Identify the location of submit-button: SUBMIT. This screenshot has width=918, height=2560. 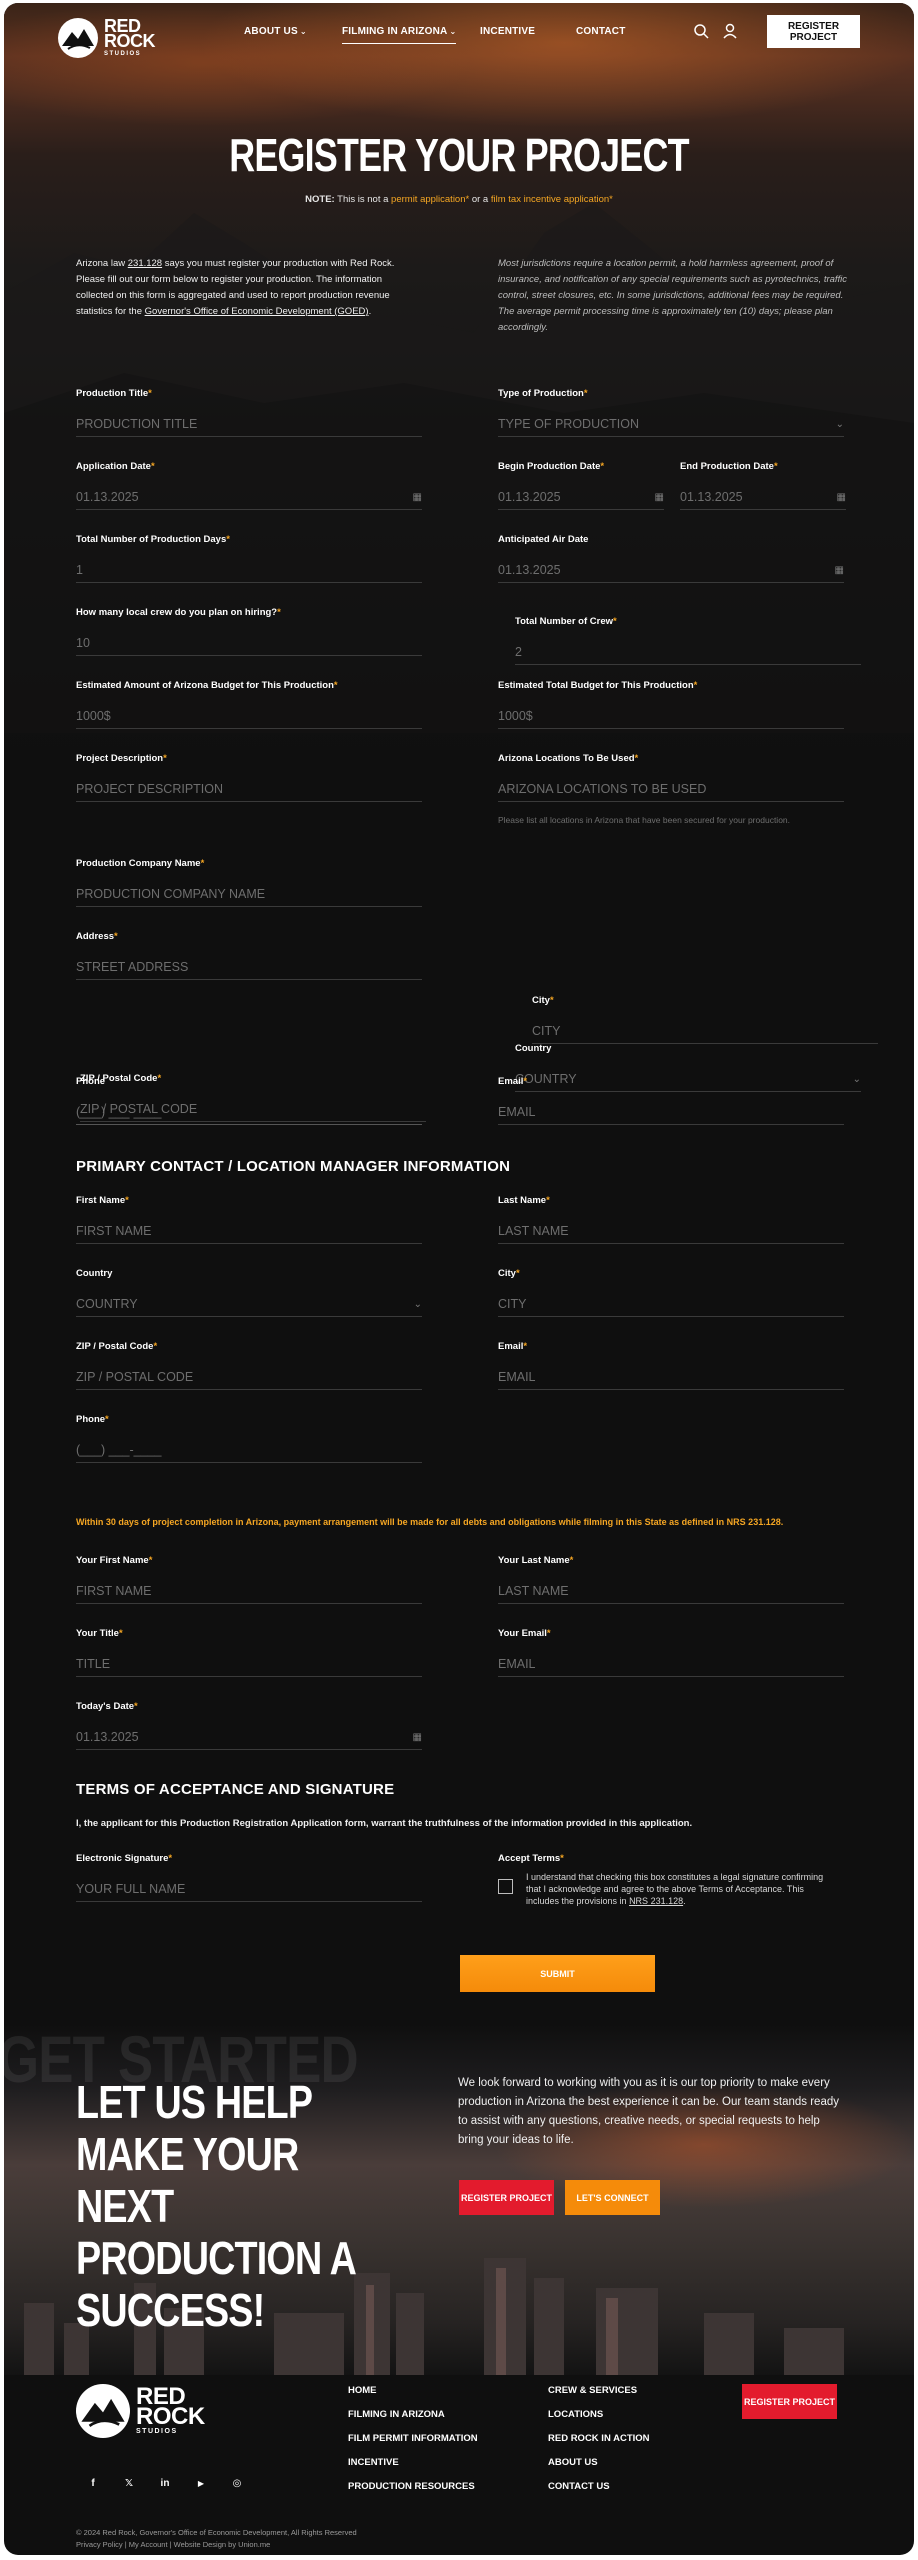
(557, 1973).